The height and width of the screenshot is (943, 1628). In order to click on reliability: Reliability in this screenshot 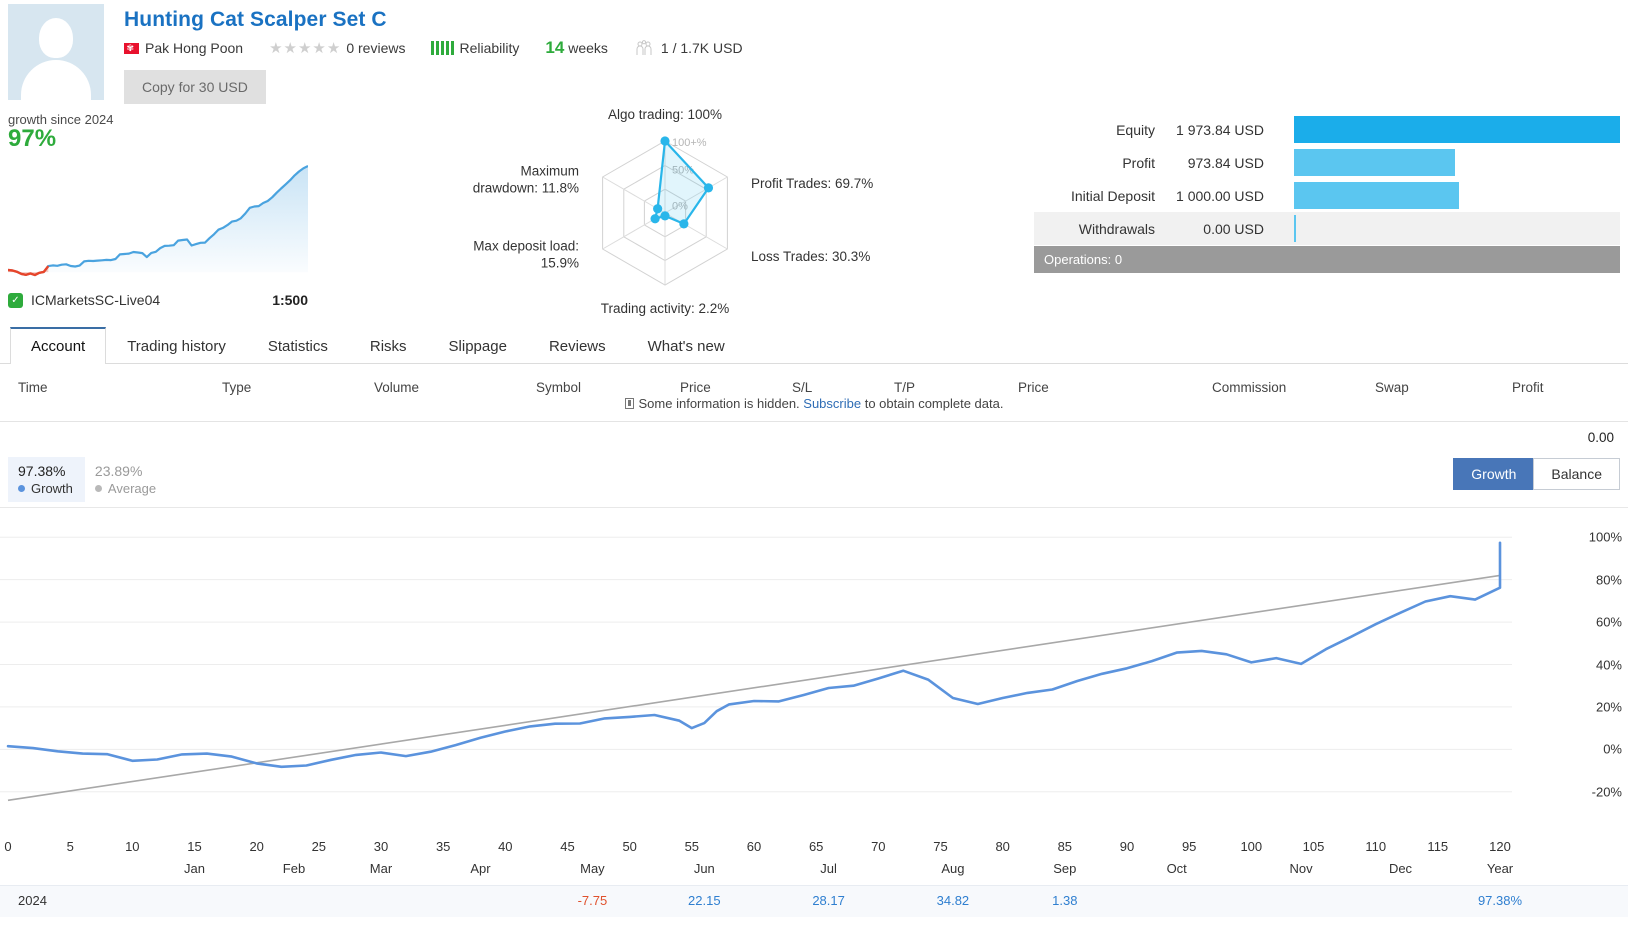, I will do `click(475, 48)`.